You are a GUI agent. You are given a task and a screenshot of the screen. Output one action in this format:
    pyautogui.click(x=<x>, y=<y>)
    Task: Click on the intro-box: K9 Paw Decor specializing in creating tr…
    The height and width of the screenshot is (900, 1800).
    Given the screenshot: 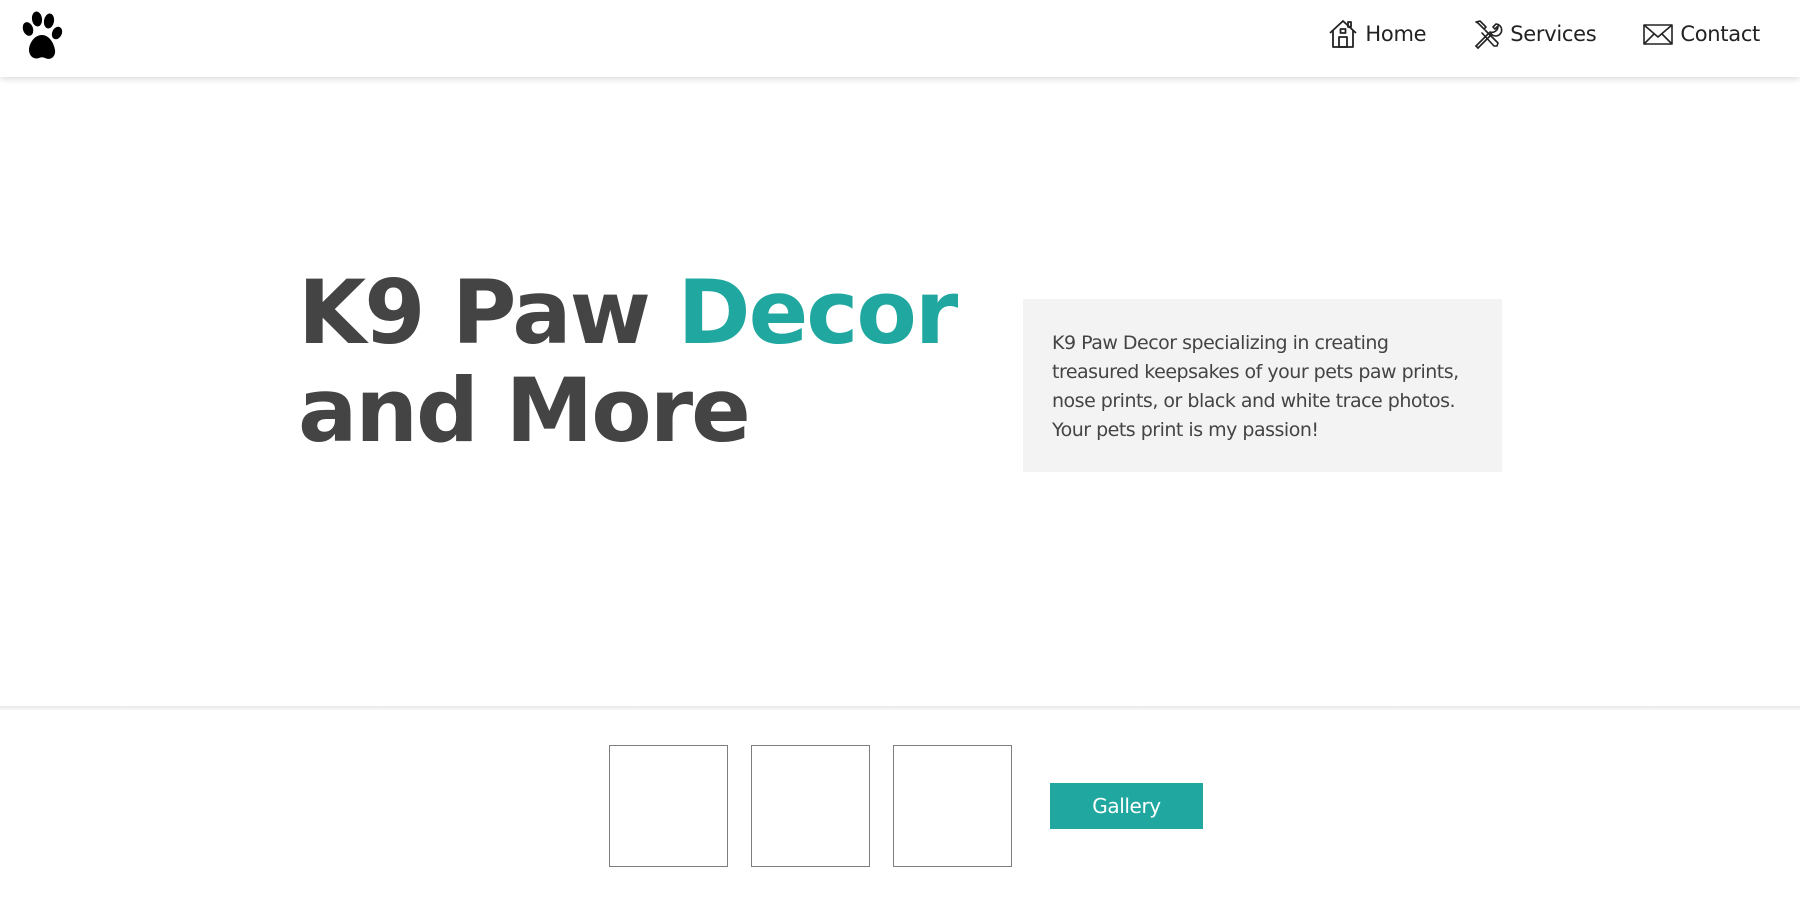 What is the action you would take?
    pyautogui.click(x=1262, y=385)
    